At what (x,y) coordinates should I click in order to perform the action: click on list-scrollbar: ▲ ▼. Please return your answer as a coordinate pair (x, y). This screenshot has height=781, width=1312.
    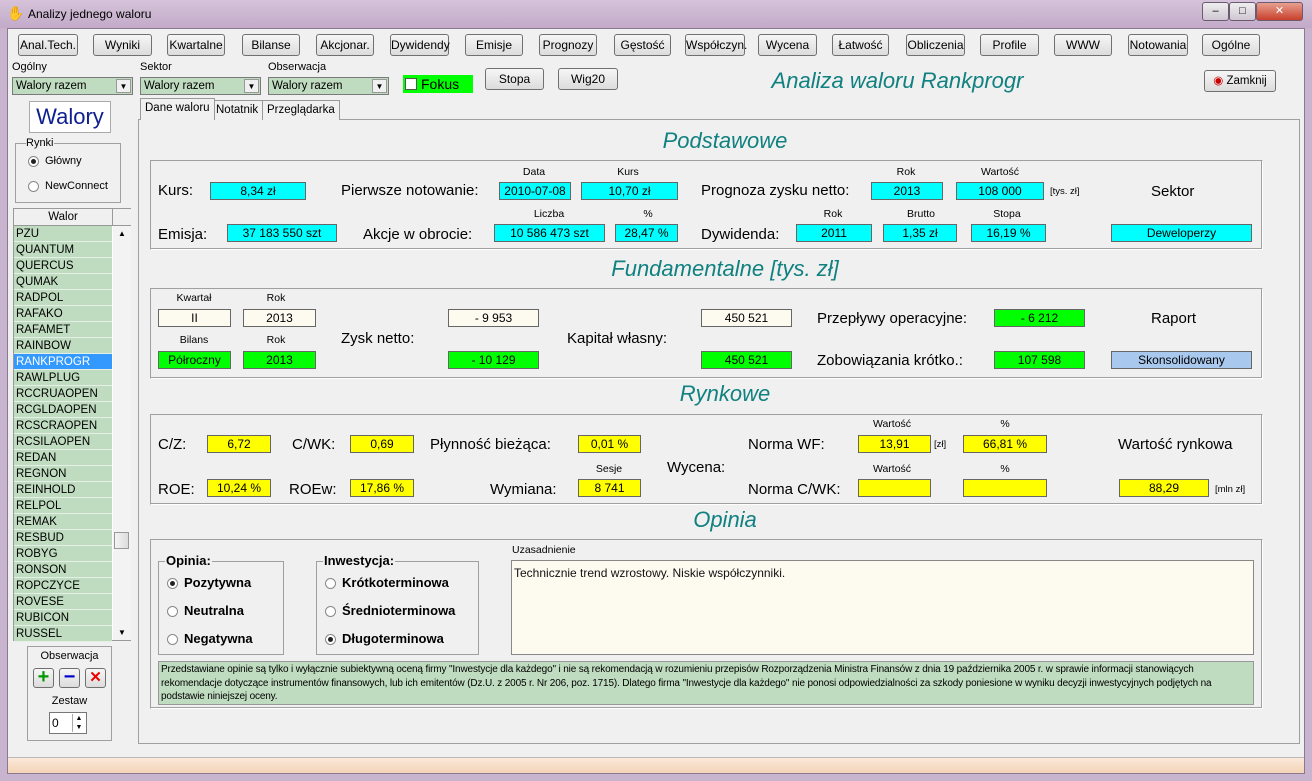
    Looking at the image, I should click on (122, 433).